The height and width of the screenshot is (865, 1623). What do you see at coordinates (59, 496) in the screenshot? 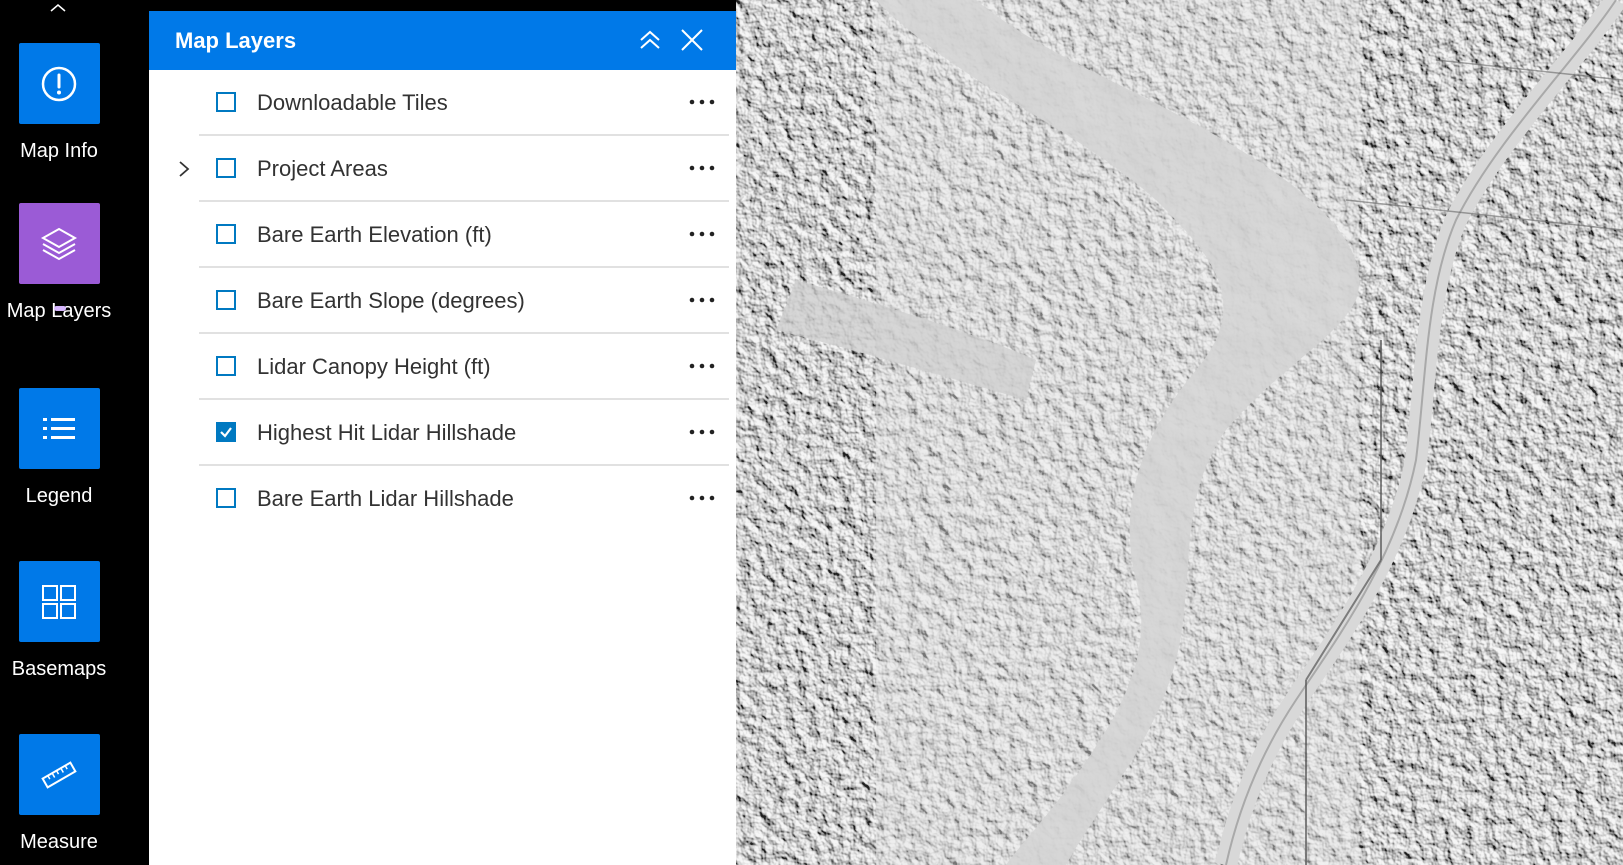
I see `tool-label: Legend` at bounding box center [59, 496].